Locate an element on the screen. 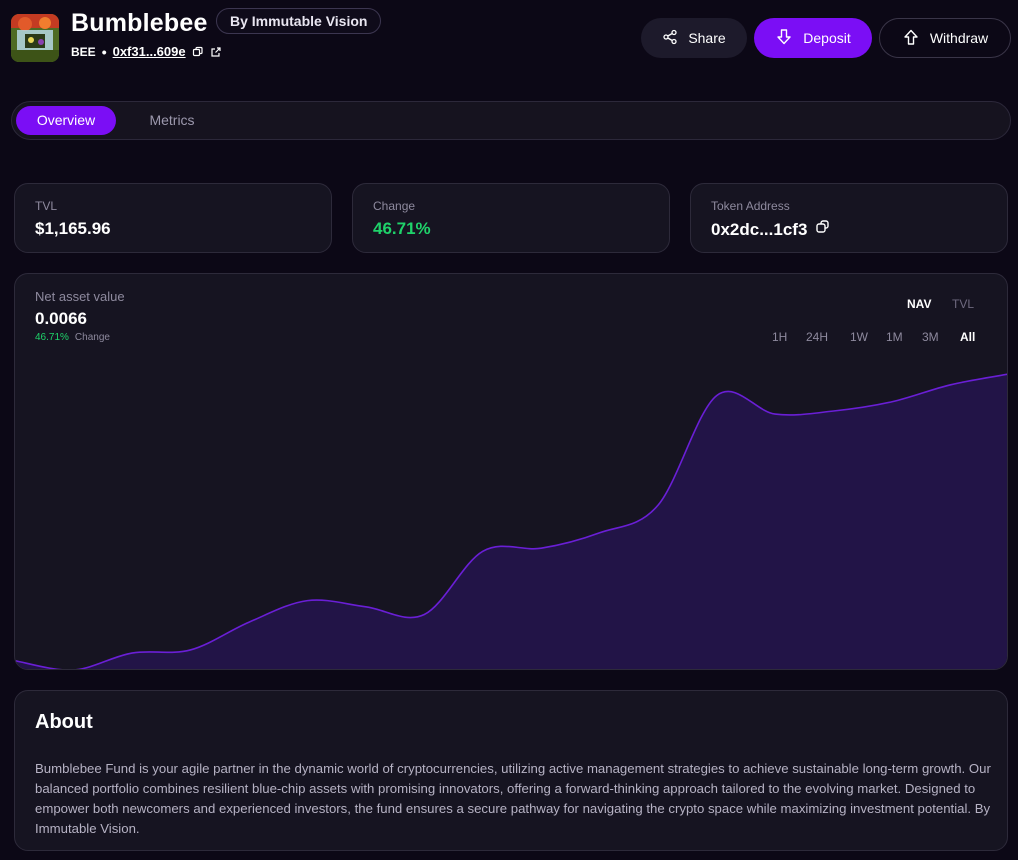 The height and width of the screenshot is (860, 1018). range-all: All is located at coordinates (967, 337).